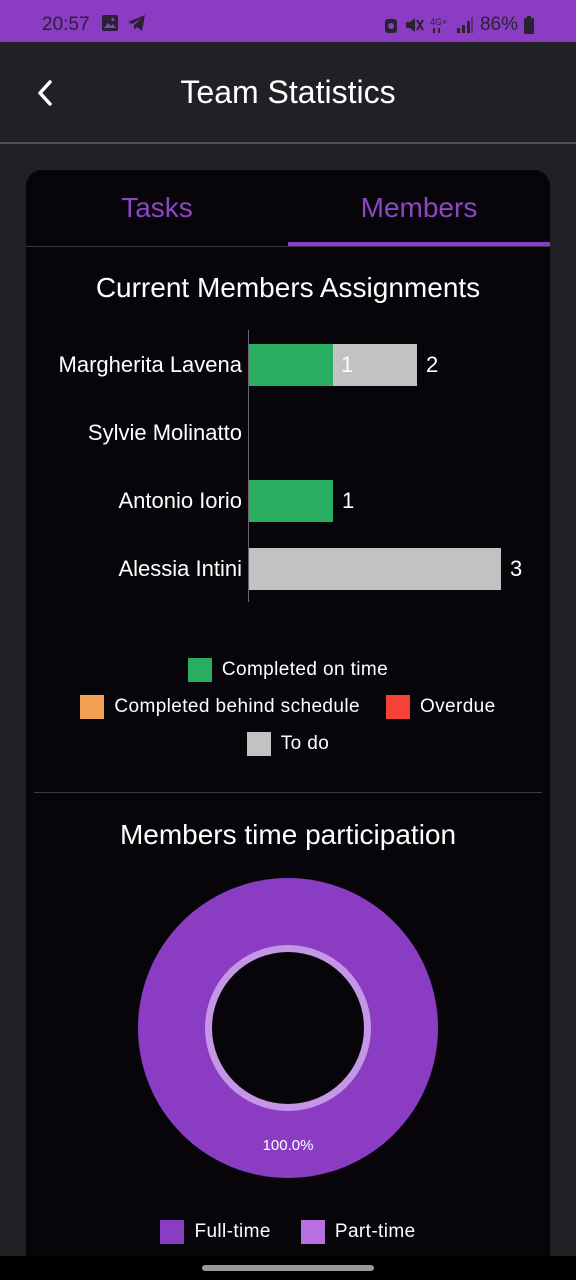 The height and width of the screenshot is (1280, 576). I want to click on donut-svg, so click(288, 1028).